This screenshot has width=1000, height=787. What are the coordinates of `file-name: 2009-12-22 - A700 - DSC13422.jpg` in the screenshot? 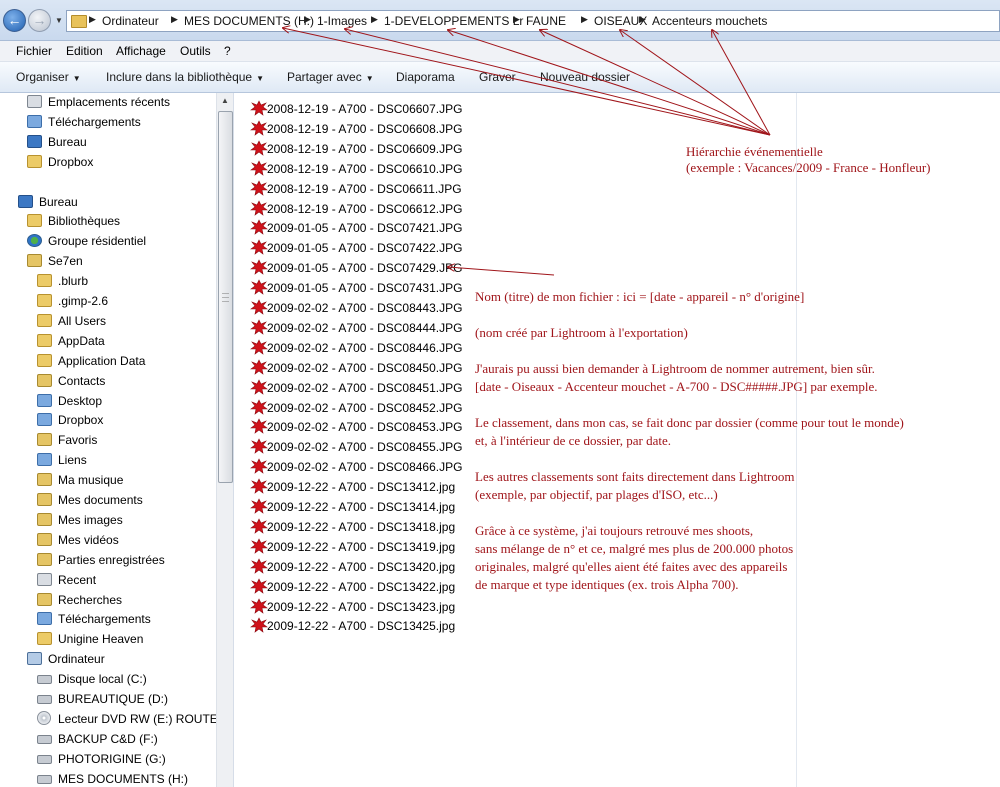 It's located at (361, 586).